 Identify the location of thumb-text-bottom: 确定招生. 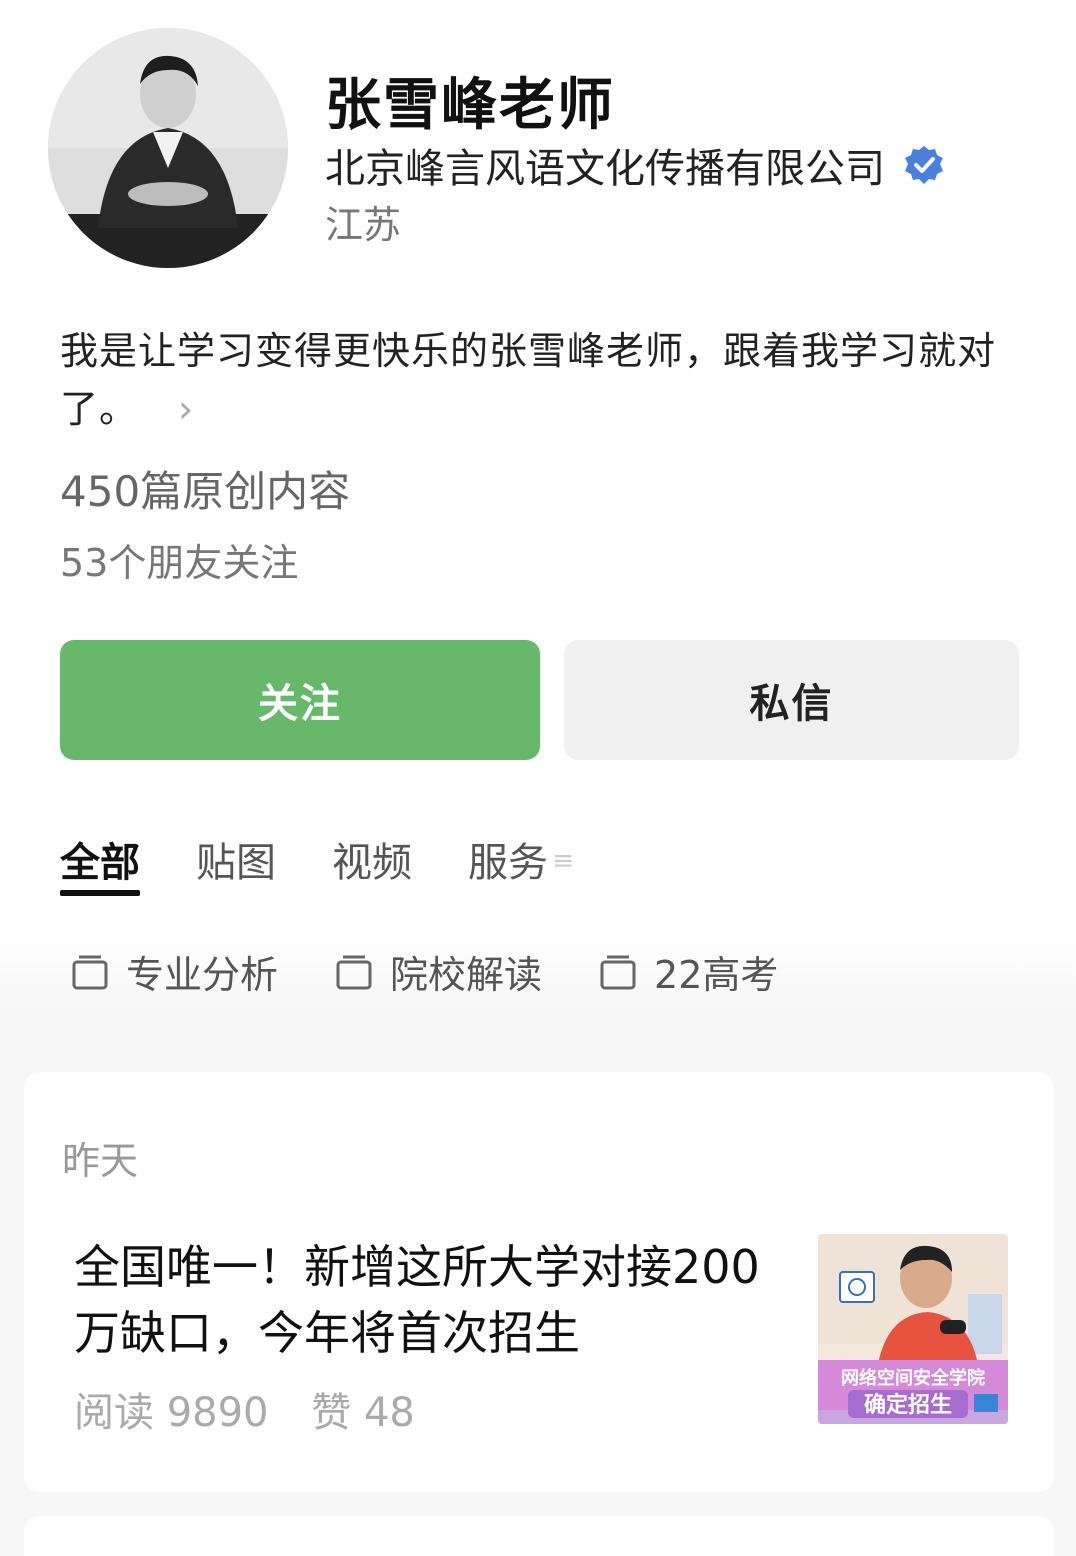
(908, 1405).